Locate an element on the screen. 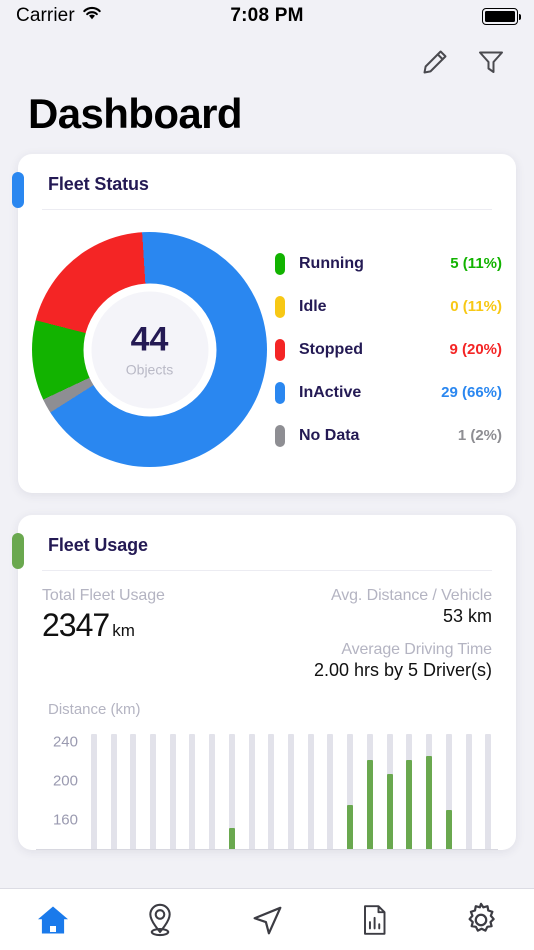 Image resolution: width=534 pixels, height=950 pixels. tab-track is located at coordinates (267, 920).